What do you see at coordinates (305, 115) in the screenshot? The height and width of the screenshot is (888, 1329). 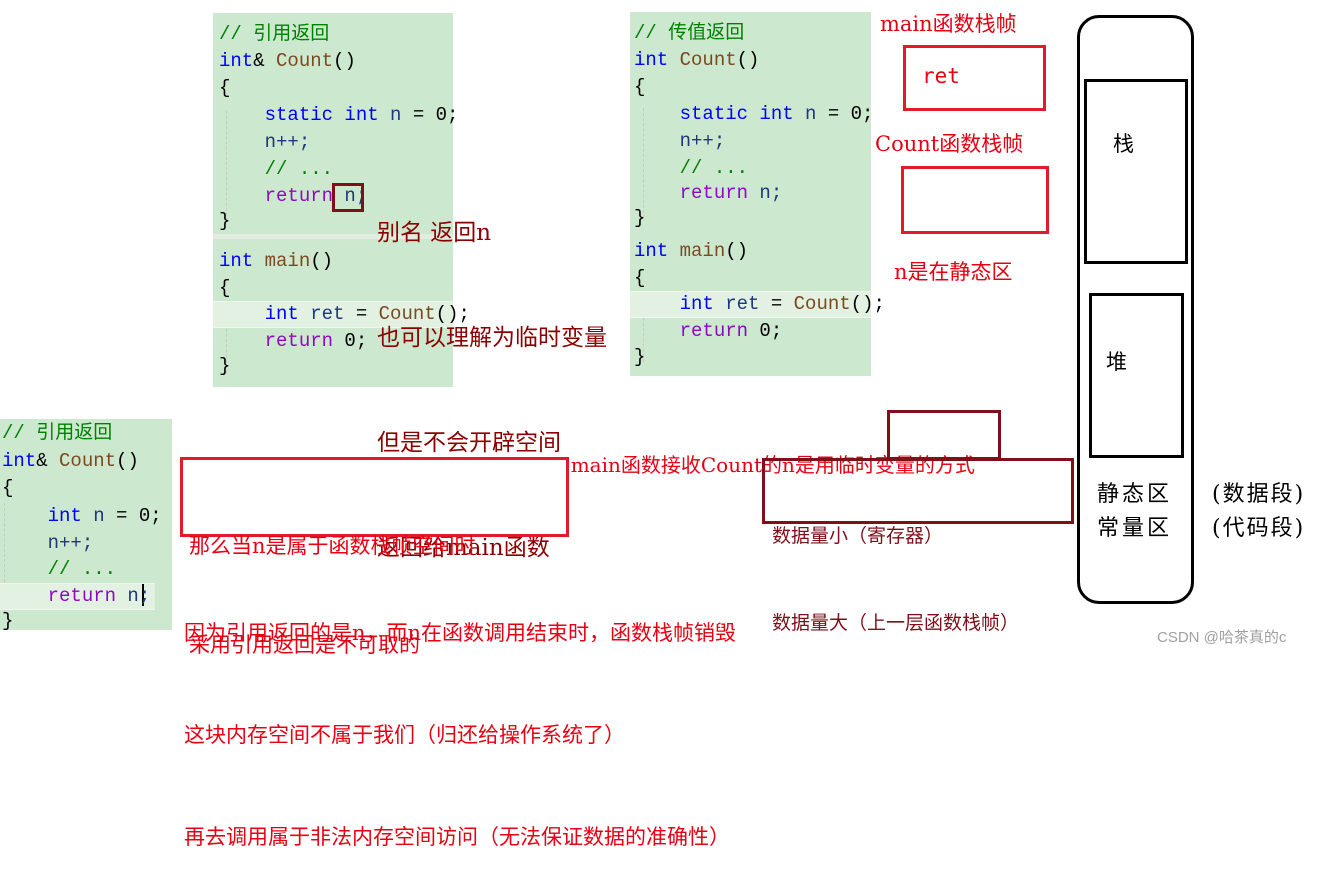 I see `code-token: static int` at bounding box center [305, 115].